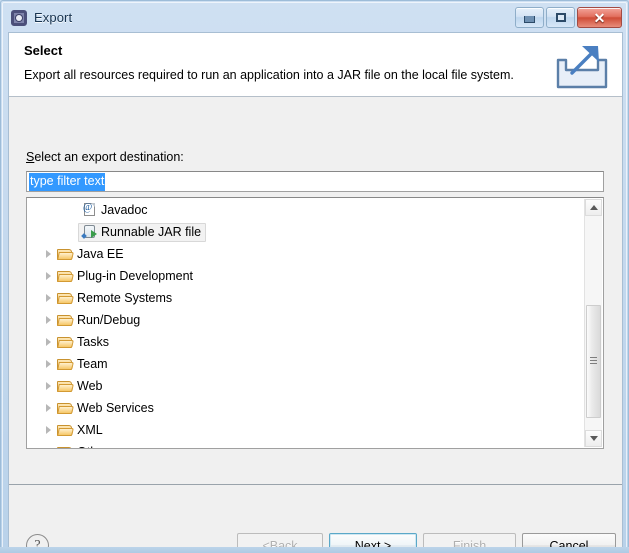 The width and height of the screenshot is (629, 553). Describe the element at coordinates (306, 408) in the screenshot. I see `tree-item: Web Services` at that location.